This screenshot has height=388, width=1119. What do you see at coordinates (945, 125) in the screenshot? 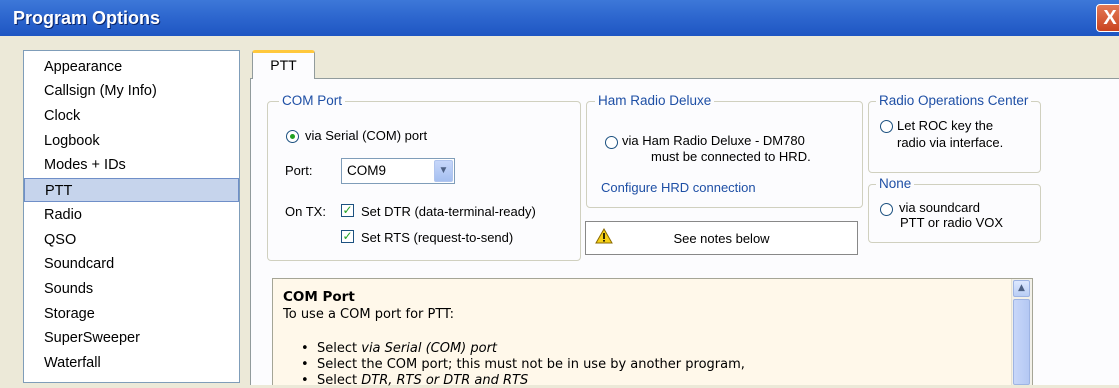
I see `roc-option-line1: Let ROC key the` at bounding box center [945, 125].